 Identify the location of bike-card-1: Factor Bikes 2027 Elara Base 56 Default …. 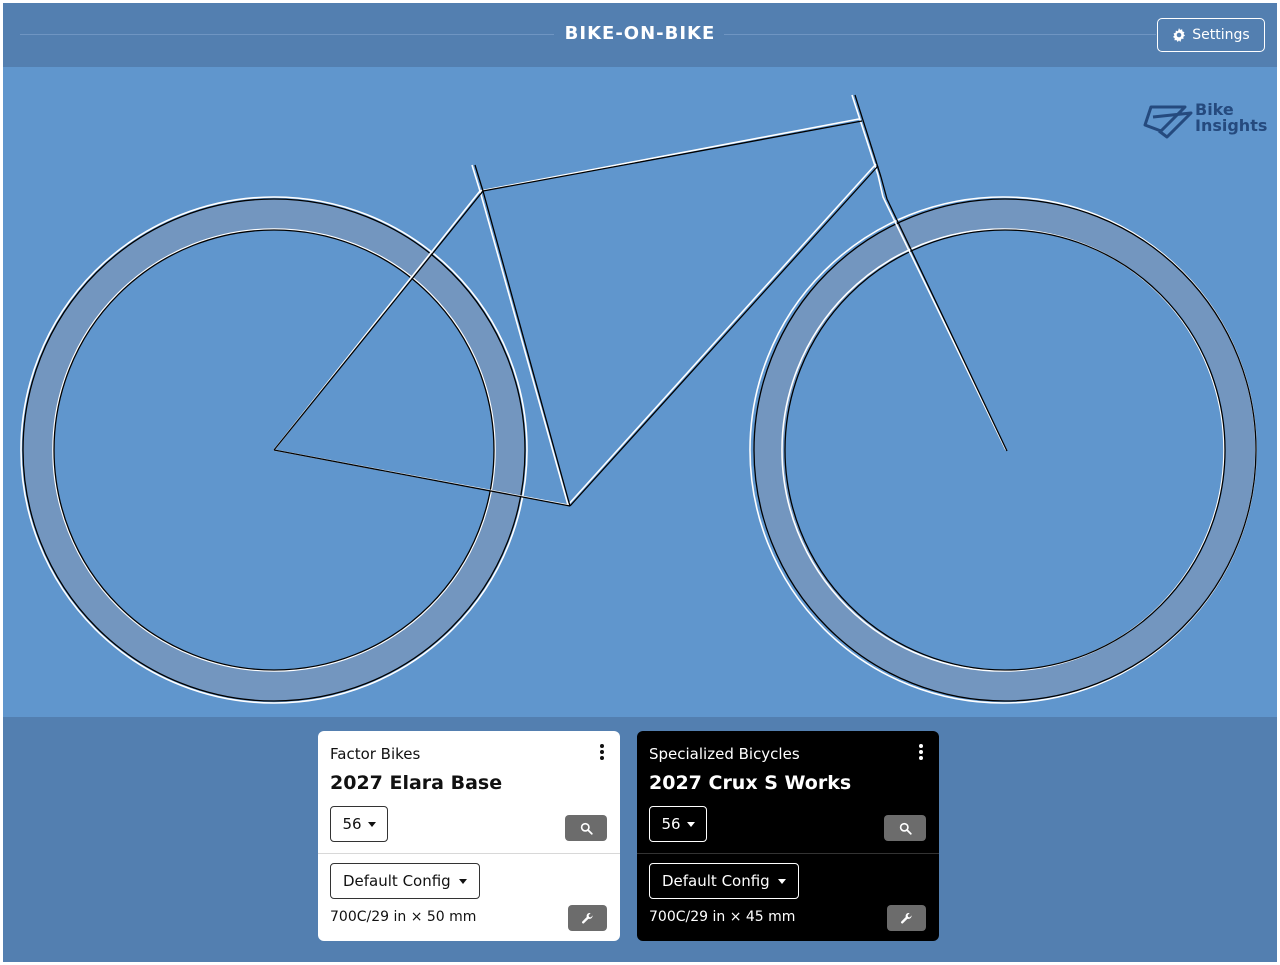
(469, 836).